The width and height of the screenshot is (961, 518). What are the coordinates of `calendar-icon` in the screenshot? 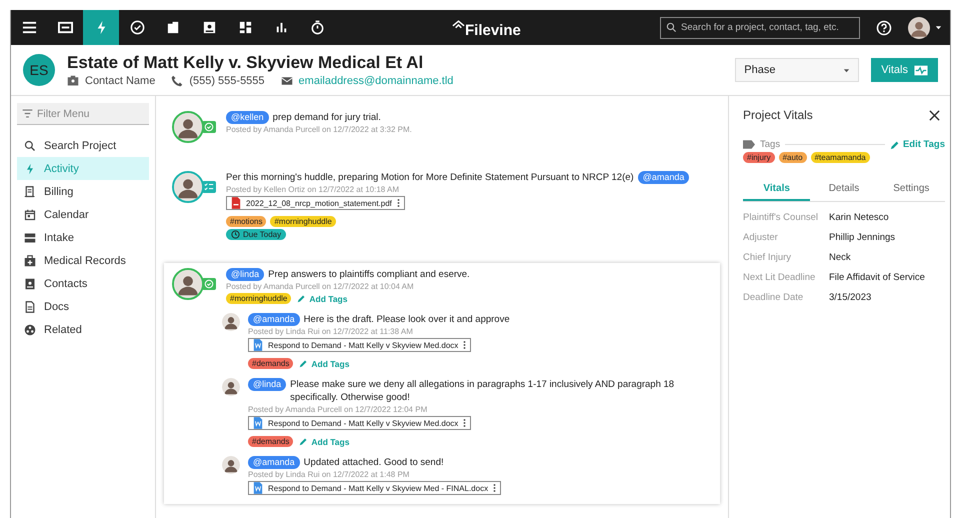 It's located at (30, 214).